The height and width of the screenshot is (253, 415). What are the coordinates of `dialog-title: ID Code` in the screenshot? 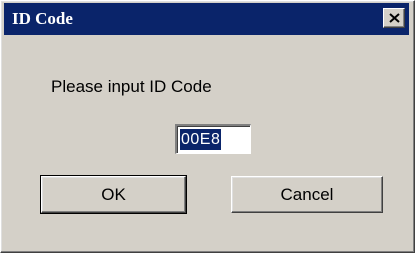 It's located at (42, 18).